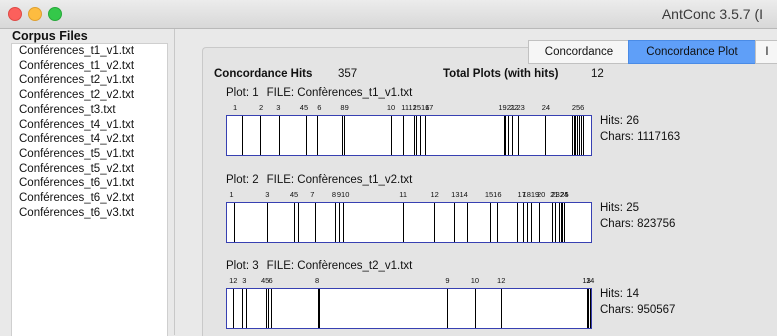 The image size is (777, 336). What do you see at coordinates (76, 213) in the screenshot?
I see `corpus-file-item: Conférences_t6_v3.txt` at bounding box center [76, 213].